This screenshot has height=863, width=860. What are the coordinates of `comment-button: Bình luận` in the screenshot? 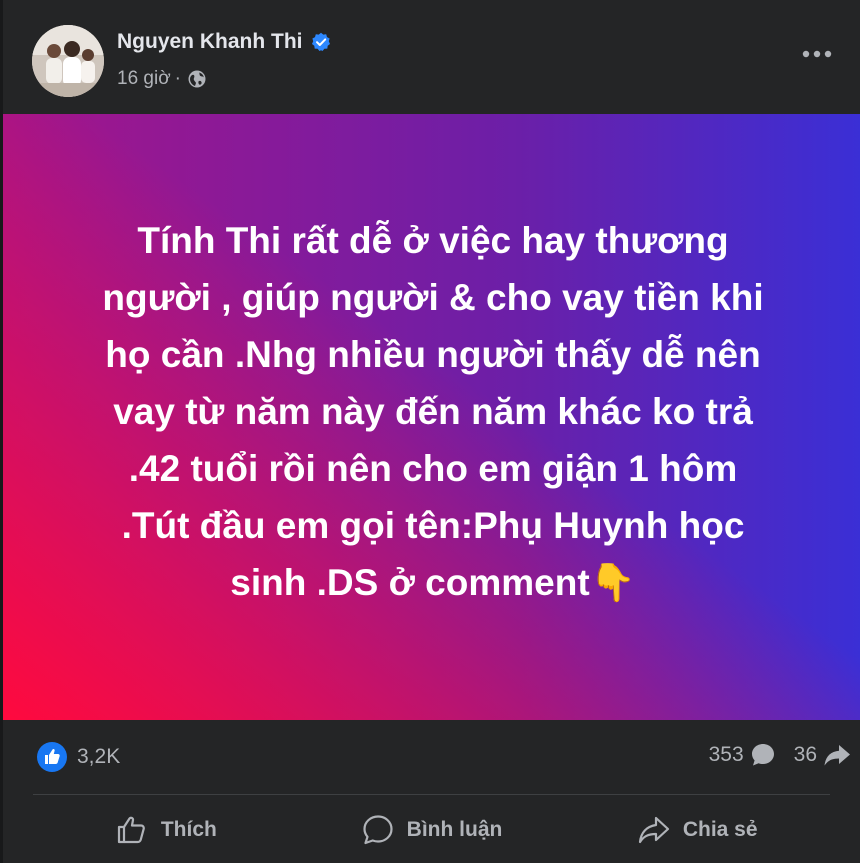 It's located at (432, 830).